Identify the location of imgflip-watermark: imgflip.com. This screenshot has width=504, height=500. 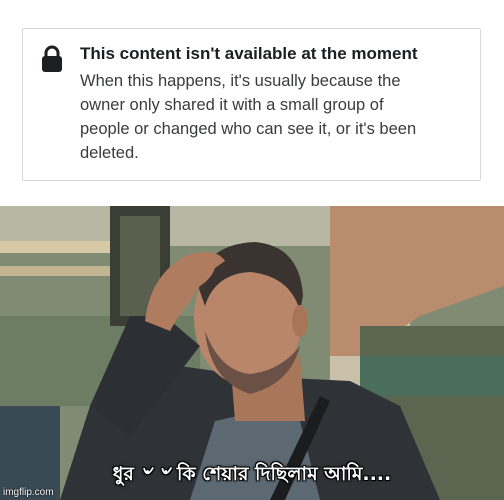
(28, 492).